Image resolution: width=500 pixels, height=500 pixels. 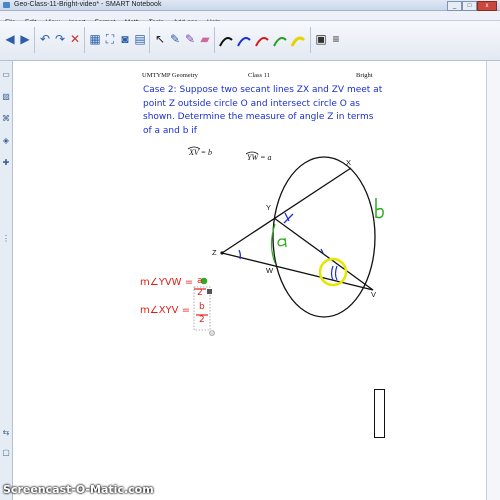 I want to click on selection-menu-handle, so click(x=209, y=291).